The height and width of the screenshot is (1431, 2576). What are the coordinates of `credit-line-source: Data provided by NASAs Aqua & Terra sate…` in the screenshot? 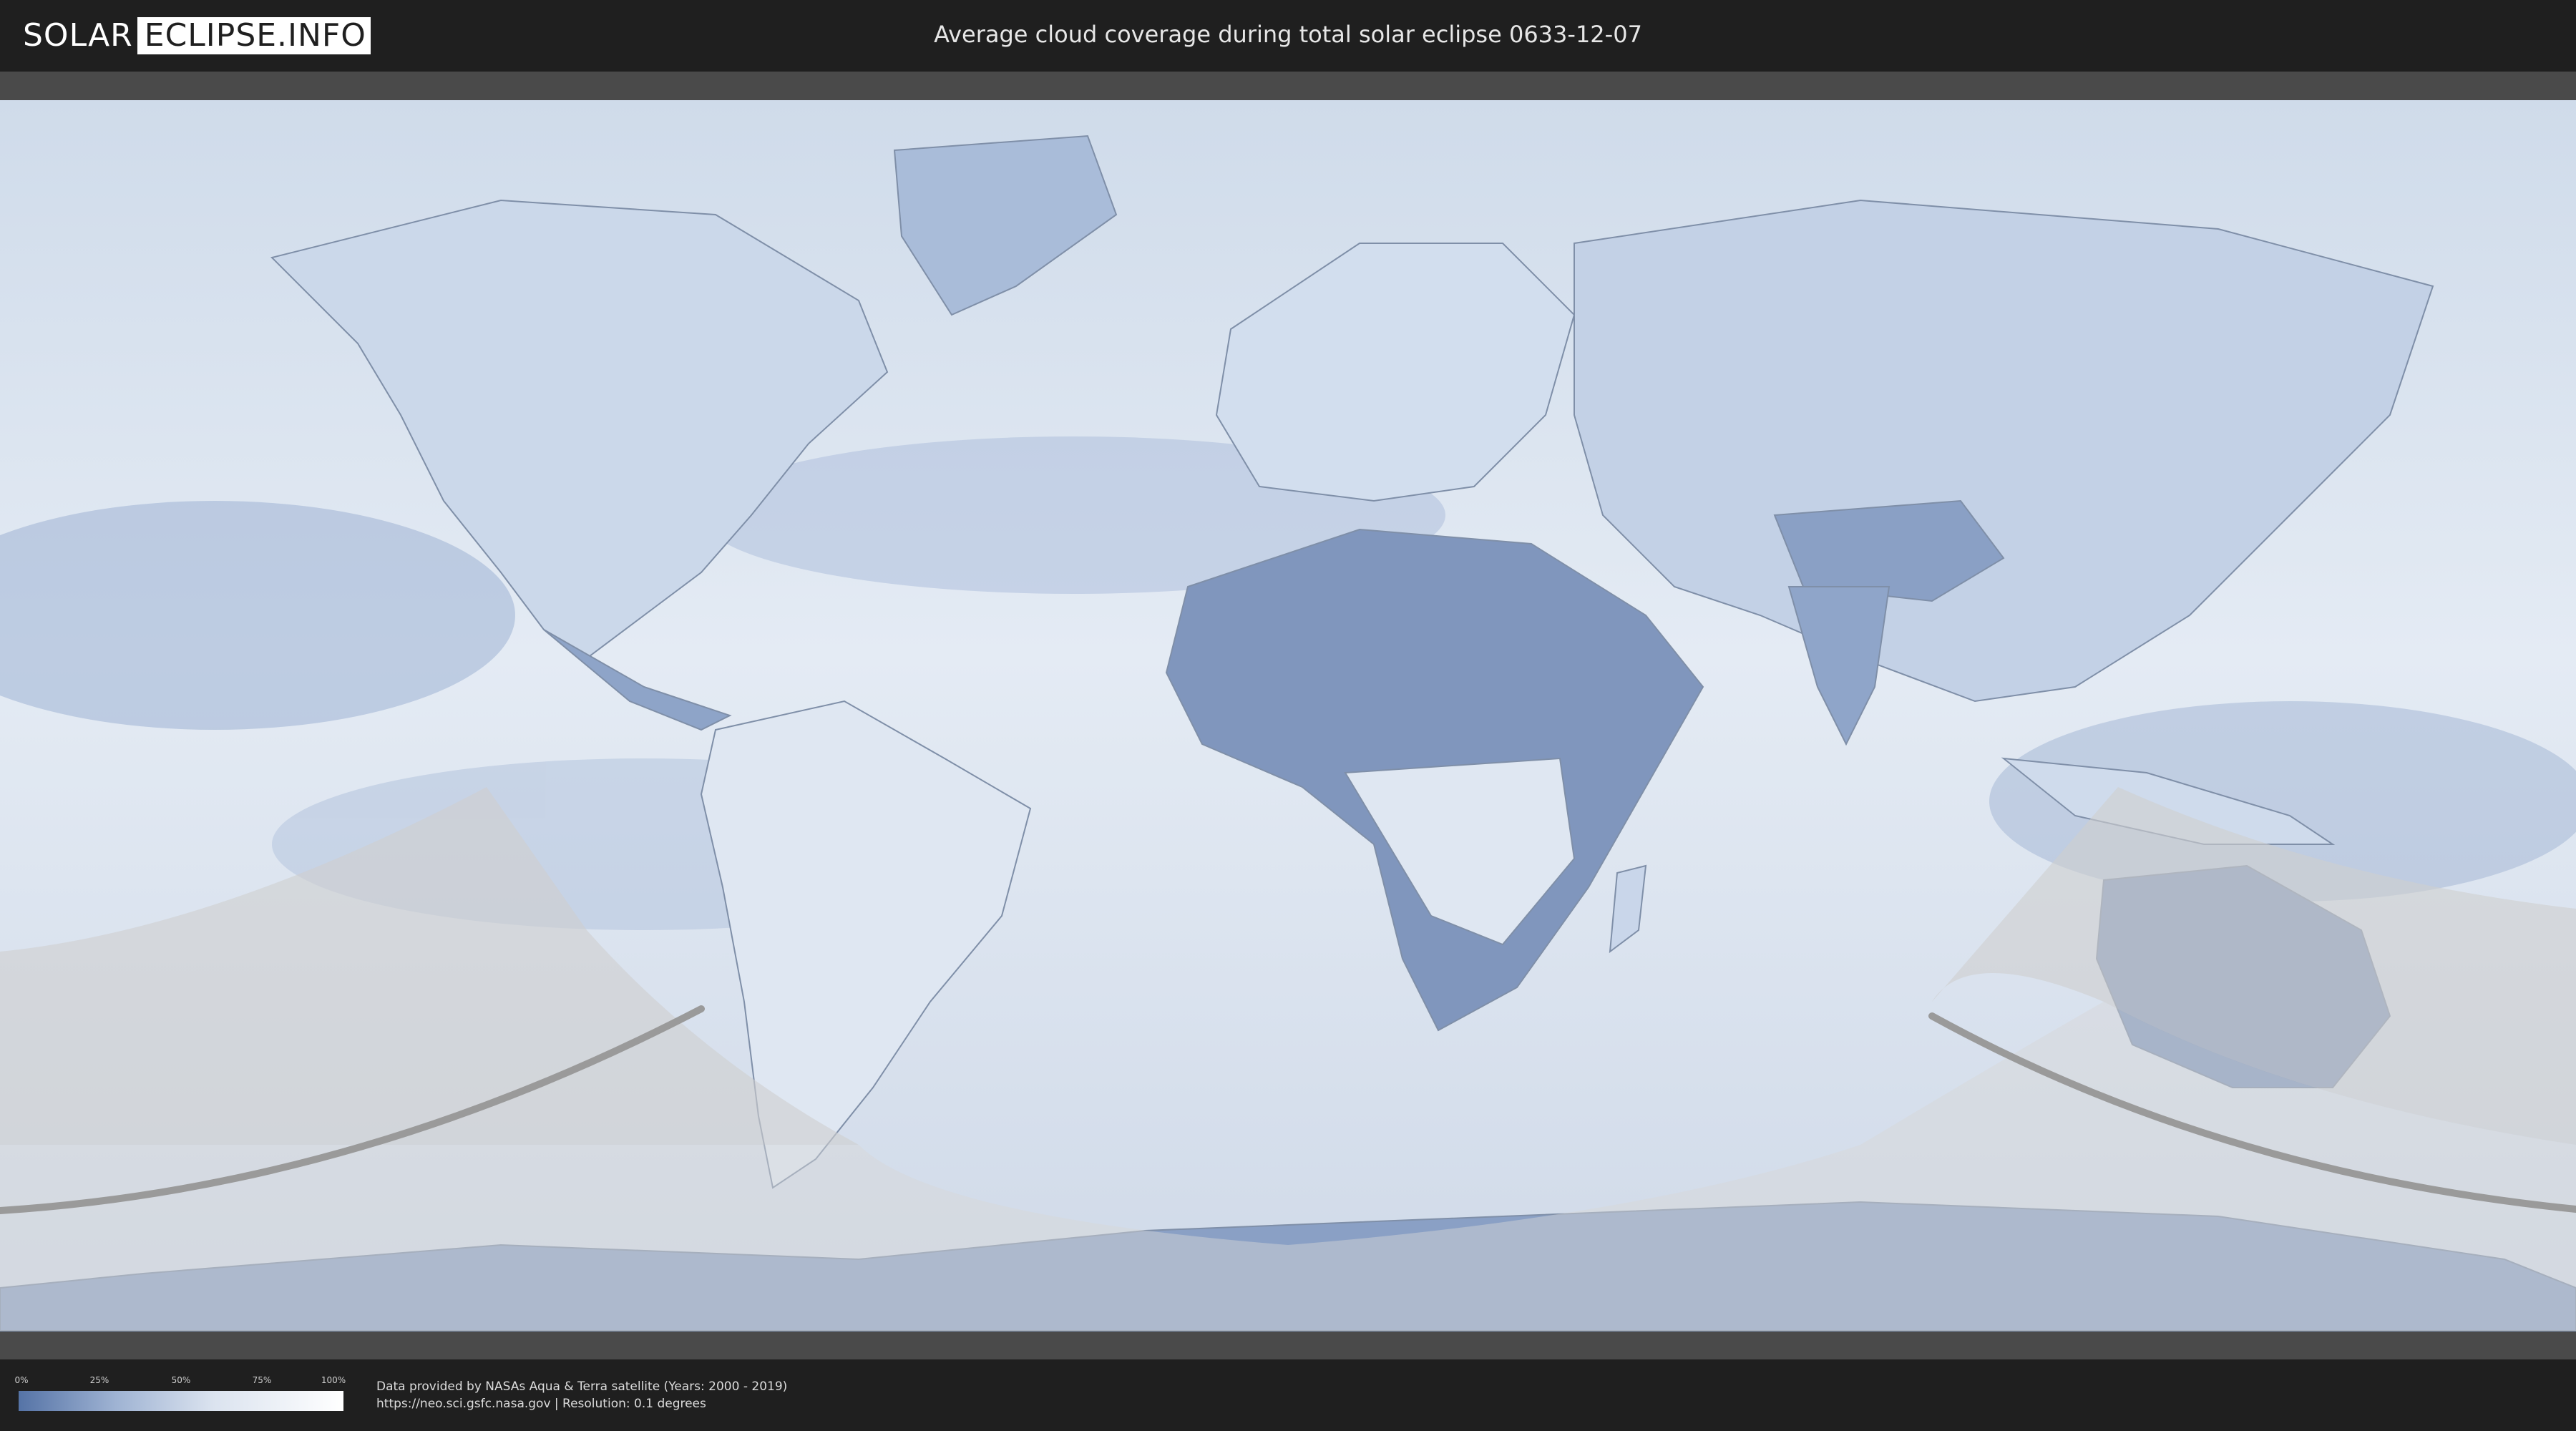 It's located at (582, 1386).